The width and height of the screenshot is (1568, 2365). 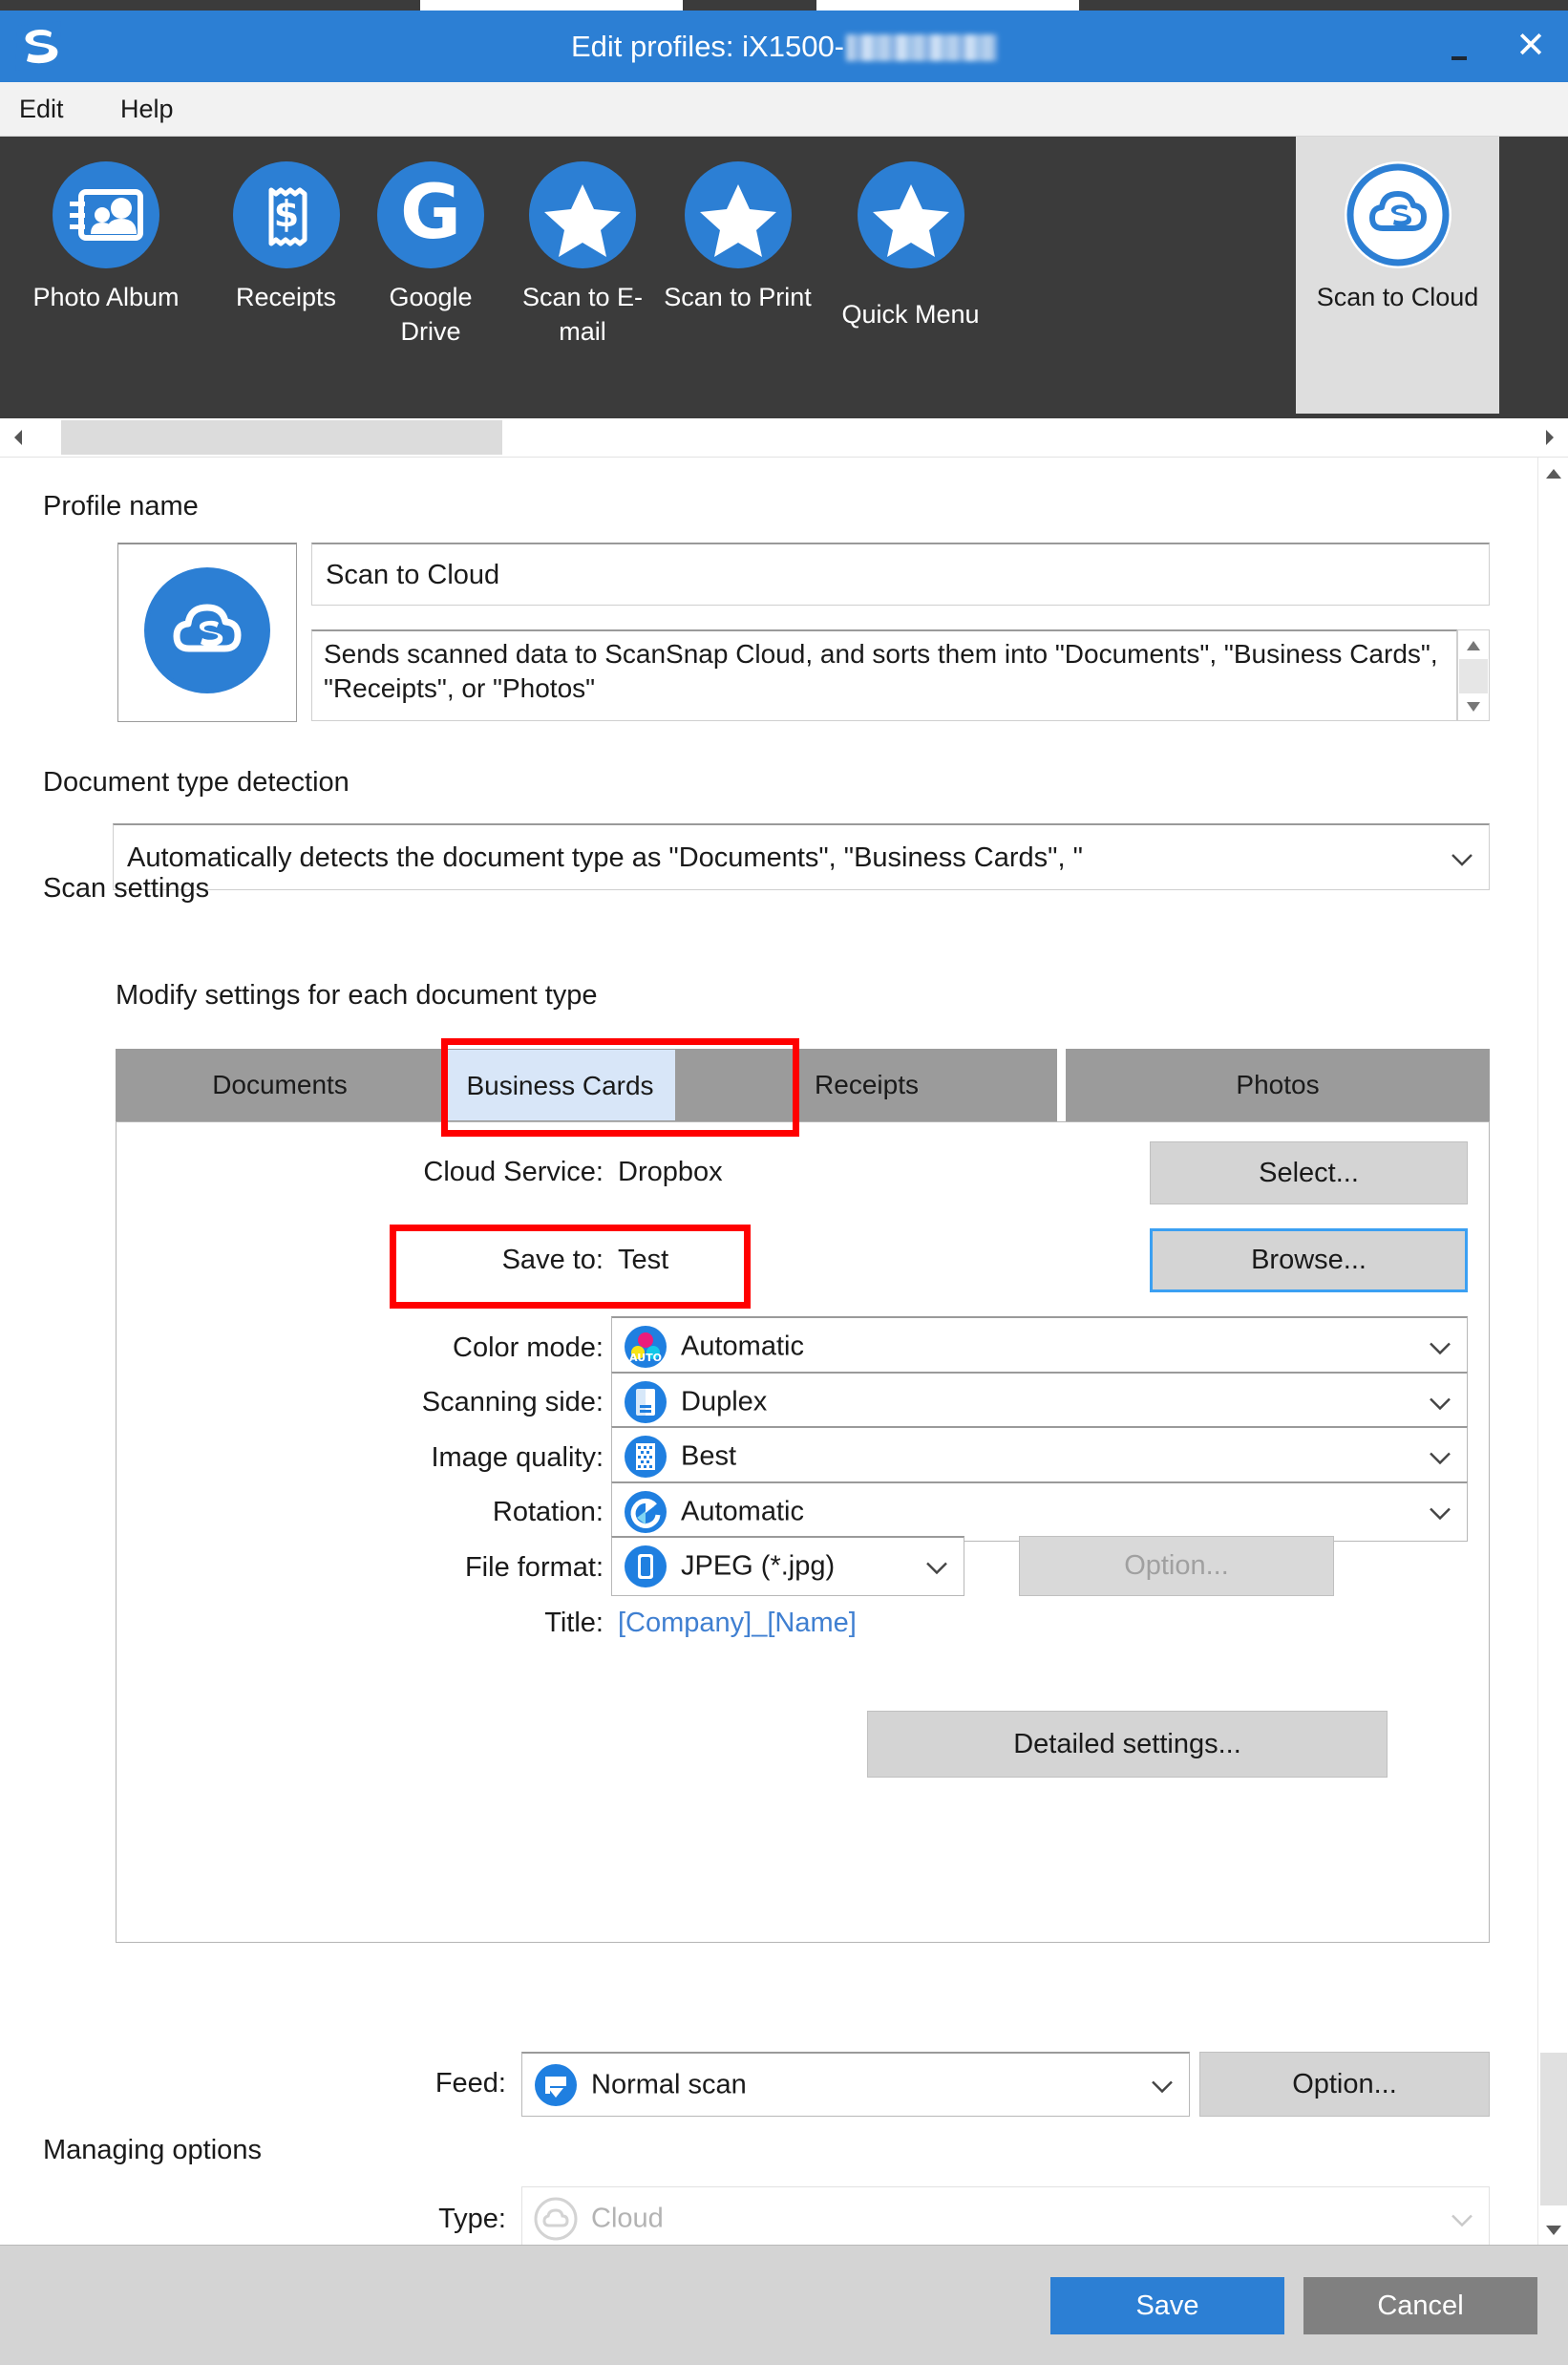 What do you see at coordinates (855, 2084) in the screenshot?
I see `feed-select: Normal scan` at bounding box center [855, 2084].